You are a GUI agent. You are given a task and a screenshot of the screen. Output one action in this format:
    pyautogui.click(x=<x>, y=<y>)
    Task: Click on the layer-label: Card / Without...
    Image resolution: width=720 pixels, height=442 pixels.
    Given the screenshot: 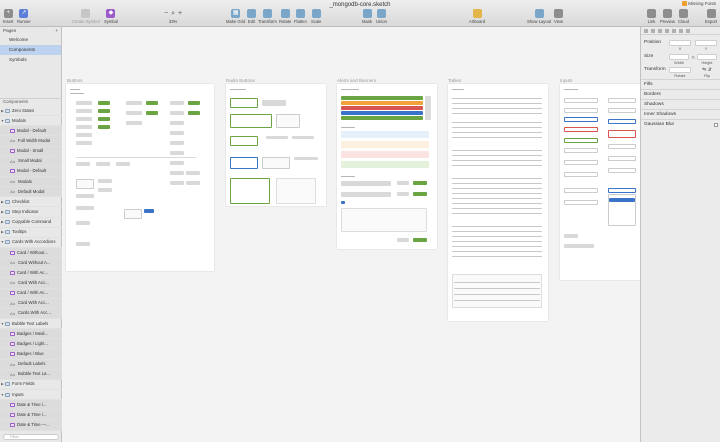 What is the action you would take?
    pyautogui.click(x=33, y=252)
    